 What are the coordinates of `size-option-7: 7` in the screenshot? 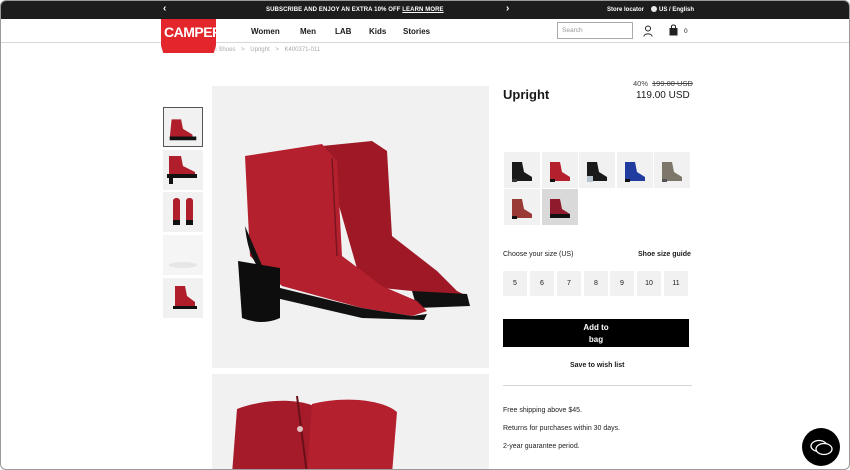 It's located at (569, 283).